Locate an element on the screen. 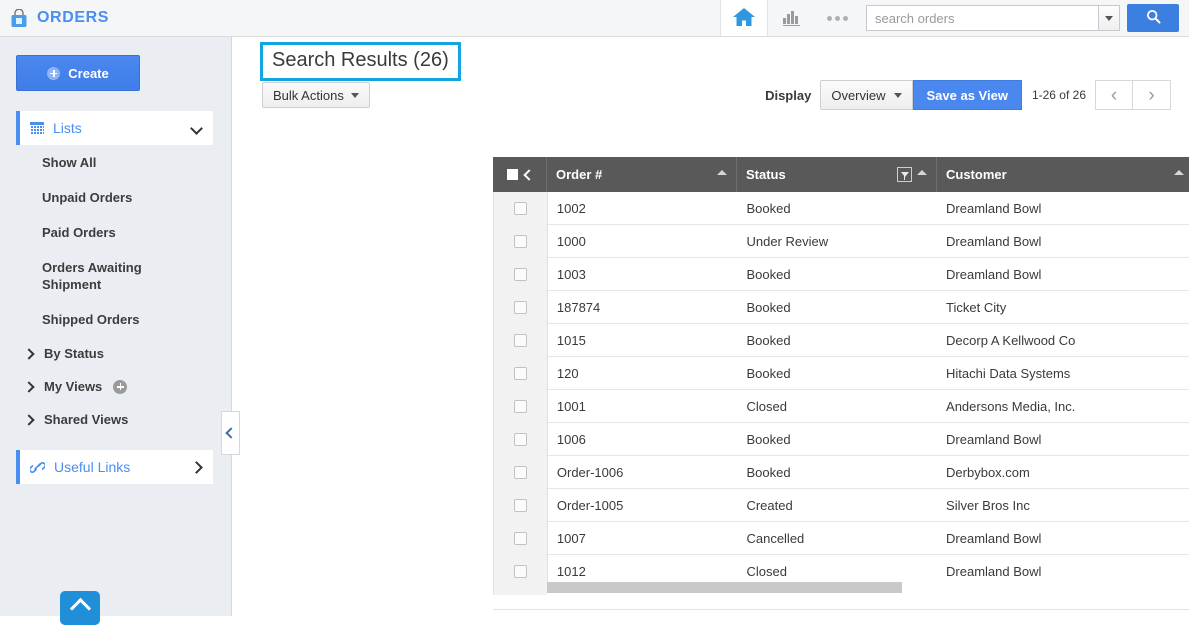  more-options-button is located at coordinates (837, 18).